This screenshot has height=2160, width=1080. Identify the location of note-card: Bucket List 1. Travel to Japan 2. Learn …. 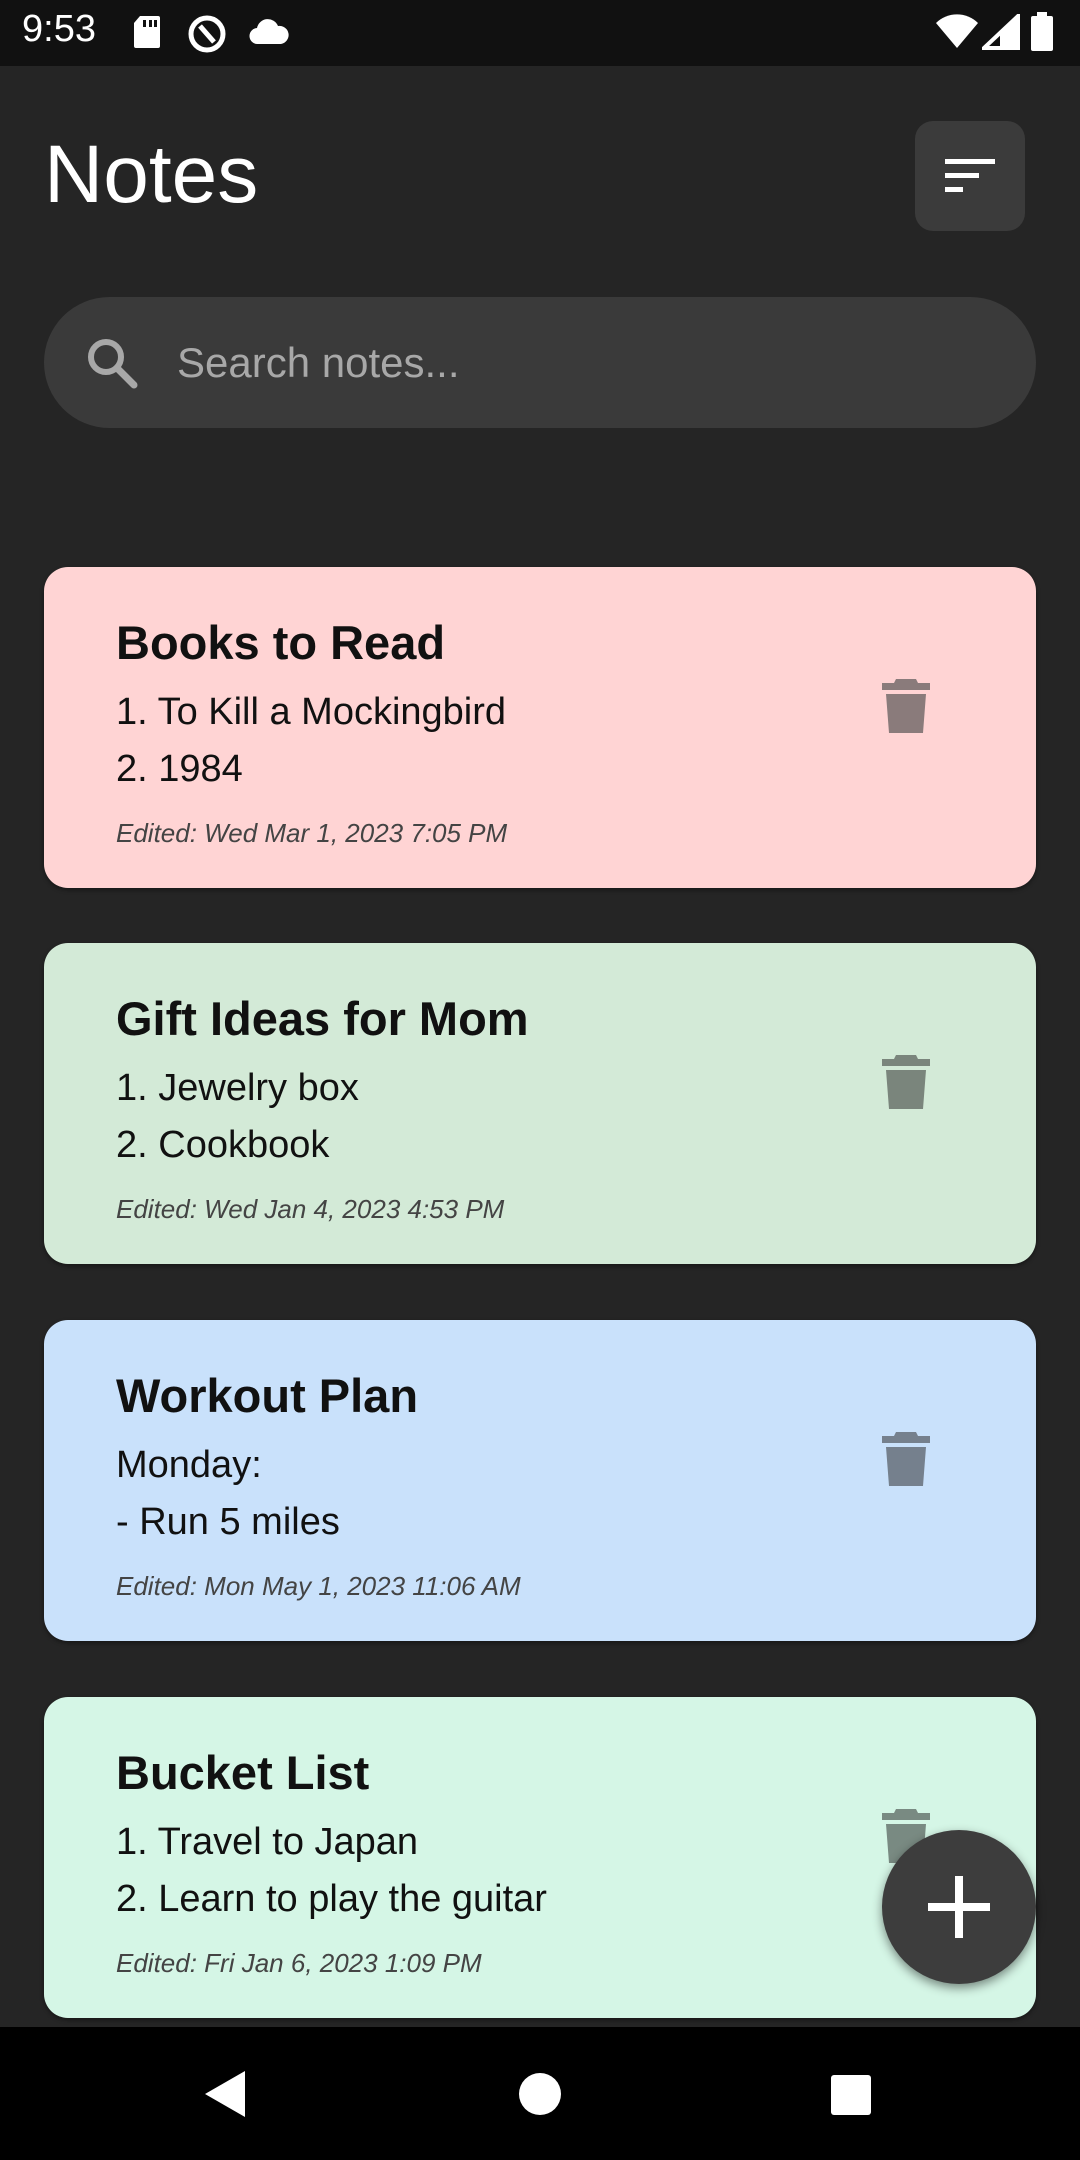
(540, 1857).